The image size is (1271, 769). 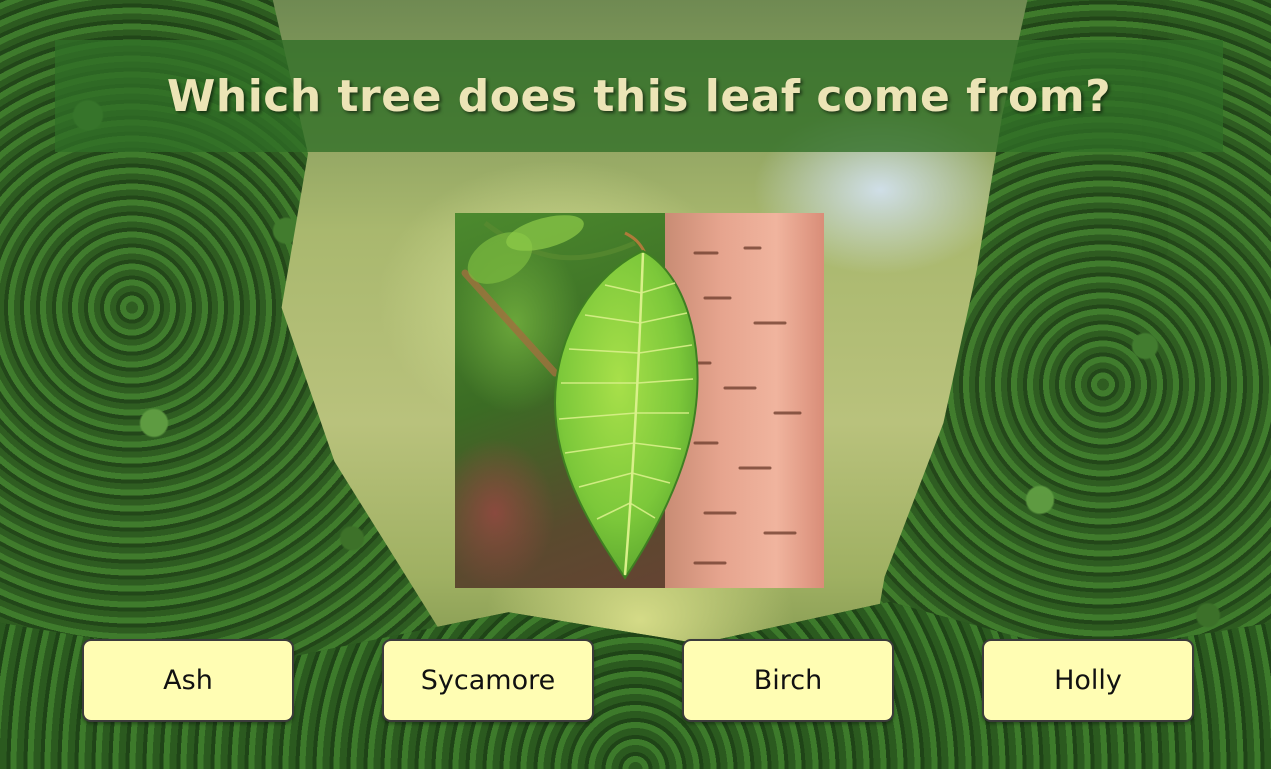 What do you see at coordinates (1088, 680) in the screenshot?
I see `answer-button-holly: Holly` at bounding box center [1088, 680].